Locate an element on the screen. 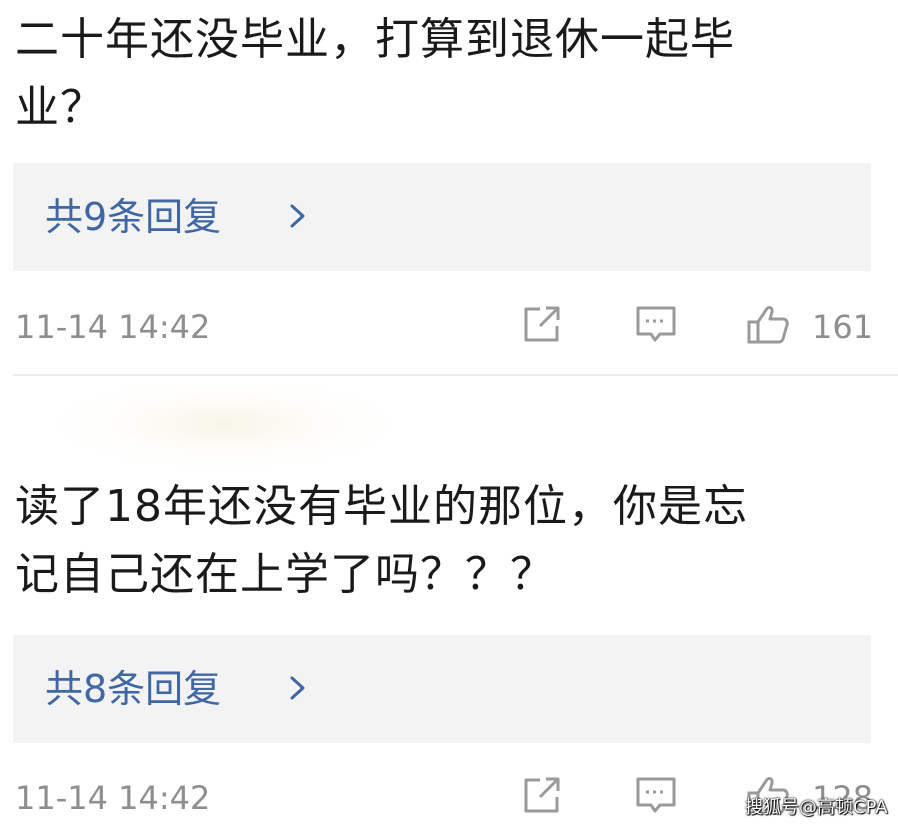 The width and height of the screenshot is (898, 831). like-button is located at coordinates (768, 324).